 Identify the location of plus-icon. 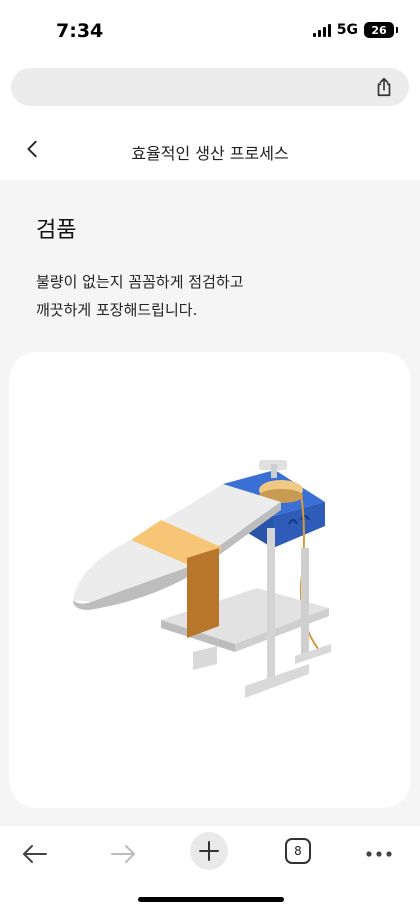
(209, 851).